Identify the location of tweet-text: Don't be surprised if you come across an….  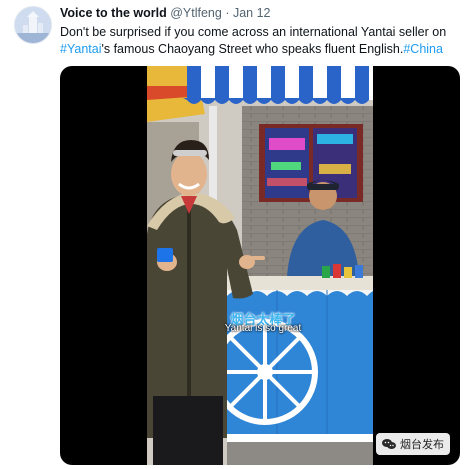
(262, 41).